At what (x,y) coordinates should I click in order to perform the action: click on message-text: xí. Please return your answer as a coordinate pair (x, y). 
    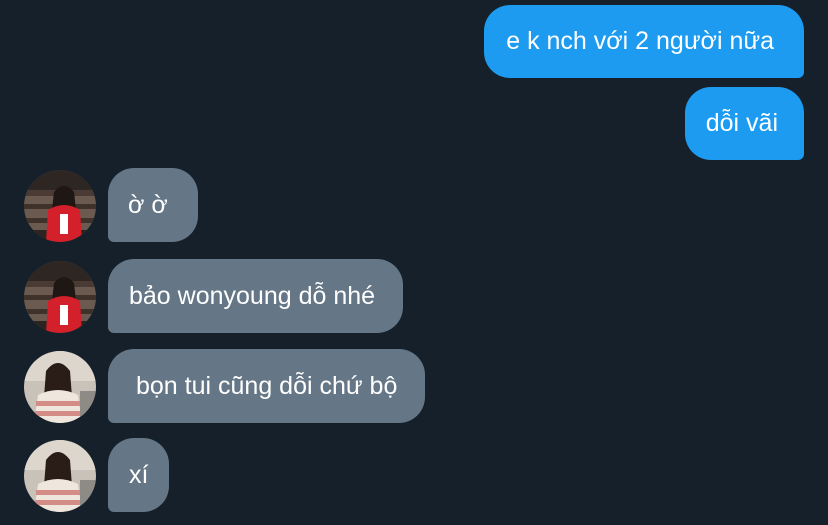
    Looking at the image, I should click on (139, 474).